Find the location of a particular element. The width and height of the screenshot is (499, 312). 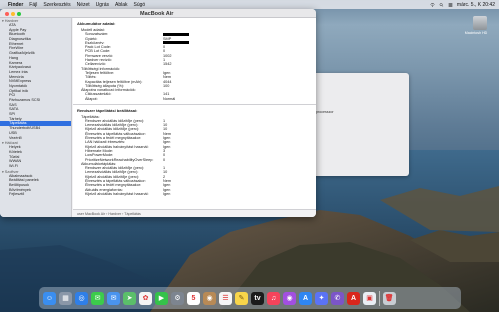

control-center-icon is located at coordinates (450, 5).